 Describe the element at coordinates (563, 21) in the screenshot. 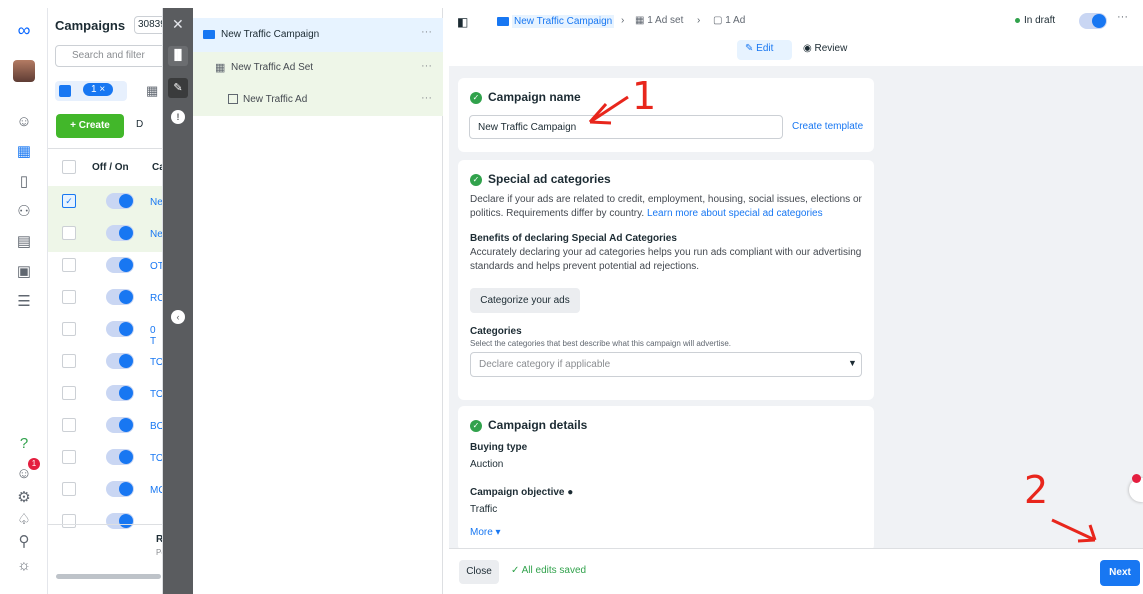

I see `breadcrumb-campaign: New Traffic Campaign` at that location.